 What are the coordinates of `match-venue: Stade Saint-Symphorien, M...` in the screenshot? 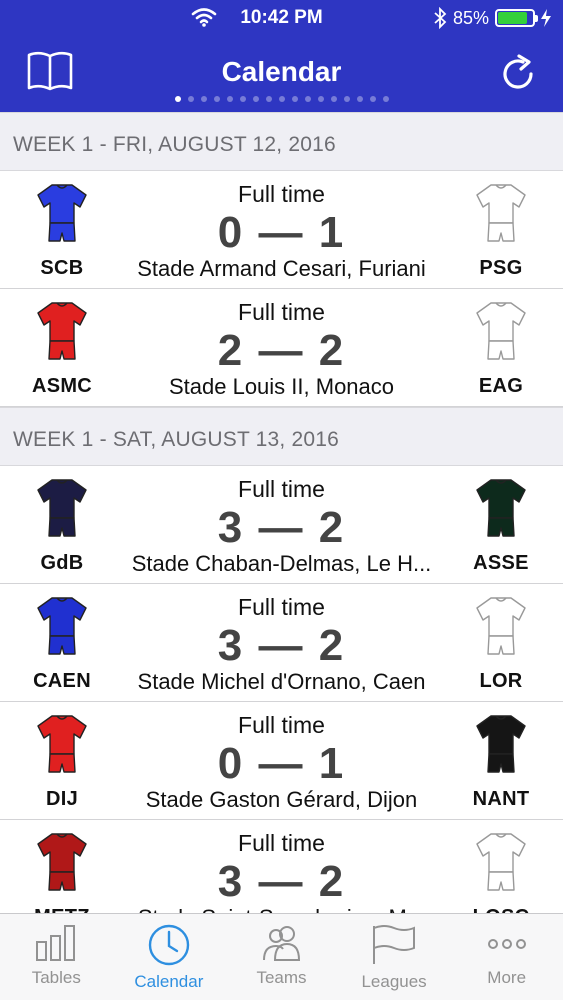 It's located at (281, 909).